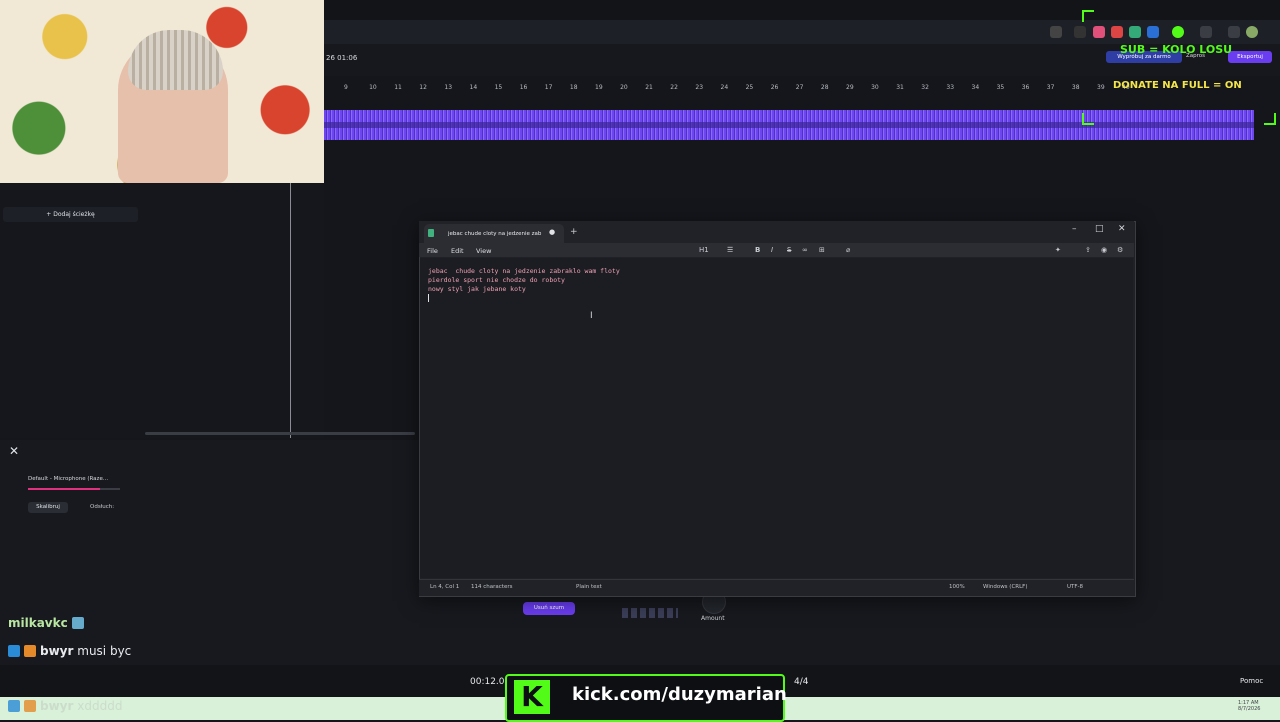  Describe the element at coordinates (749, 87) in the screenshot. I see `ruler-tick: 25` at that location.